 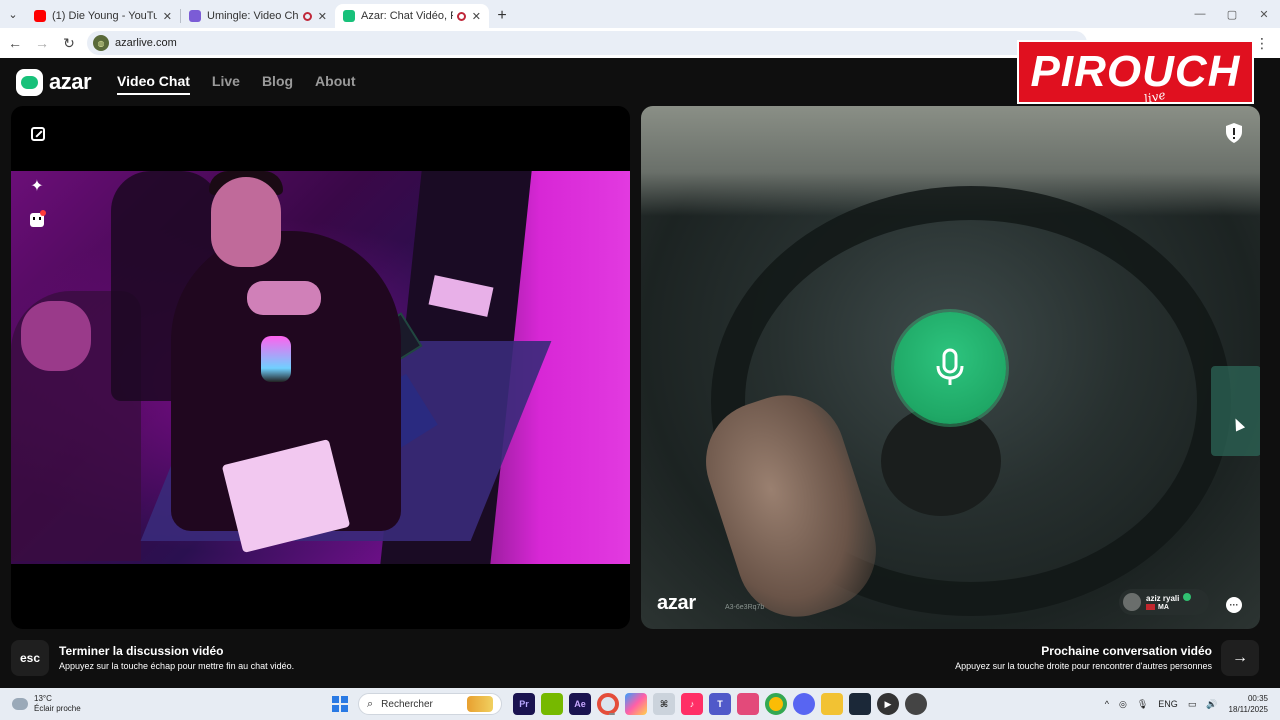 What do you see at coordinates (277, 82) in the screenshot?
I see `nav-blog: Blog` at bounding box center [277, 82].